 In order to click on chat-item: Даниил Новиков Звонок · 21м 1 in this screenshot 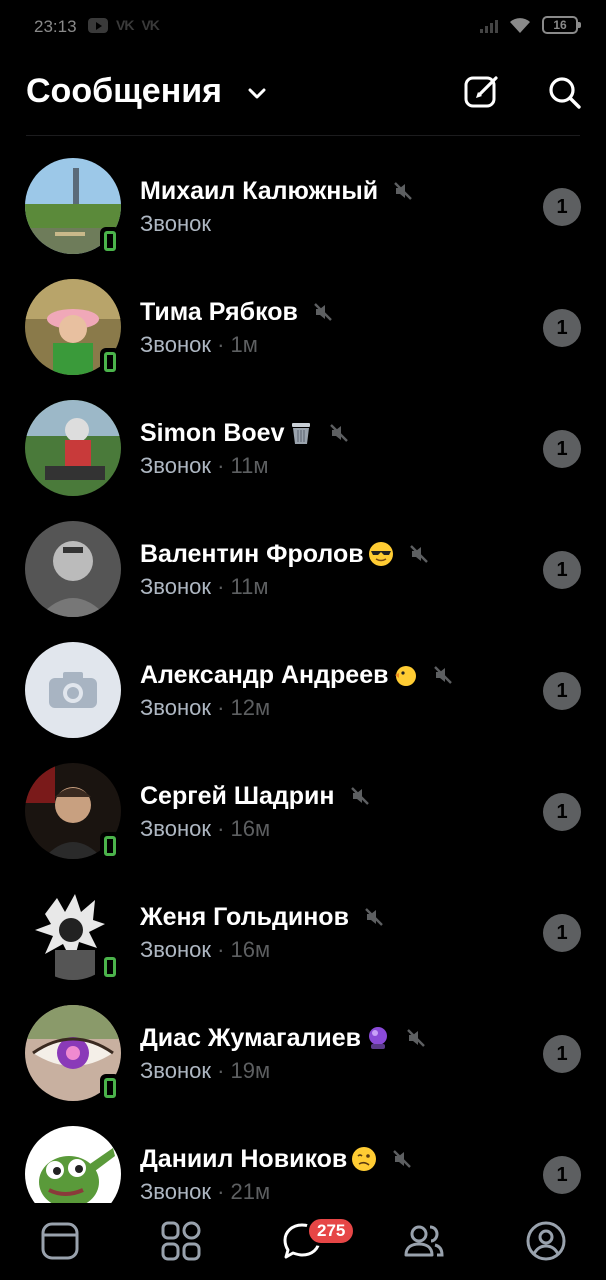, I will do `click(303, 1158)`.